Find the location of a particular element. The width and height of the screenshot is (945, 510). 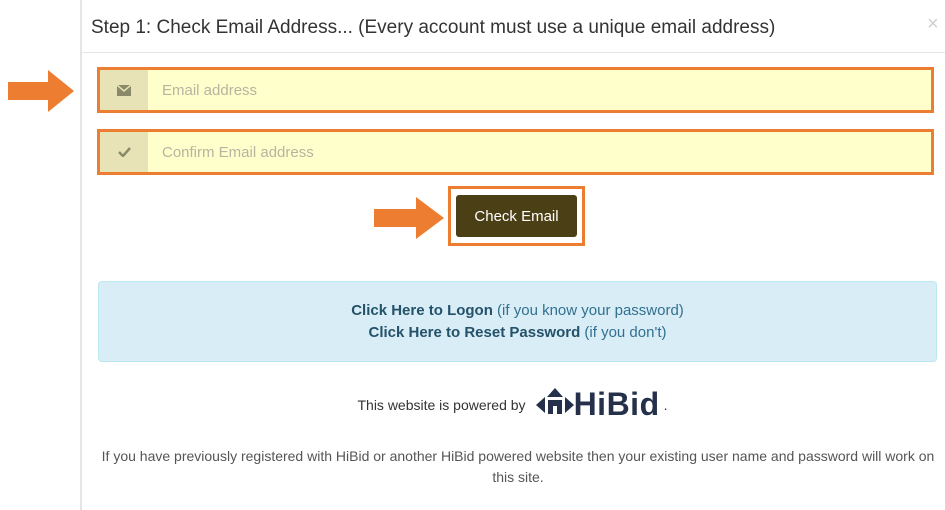

header-divider is located at coordinates (513, 52).